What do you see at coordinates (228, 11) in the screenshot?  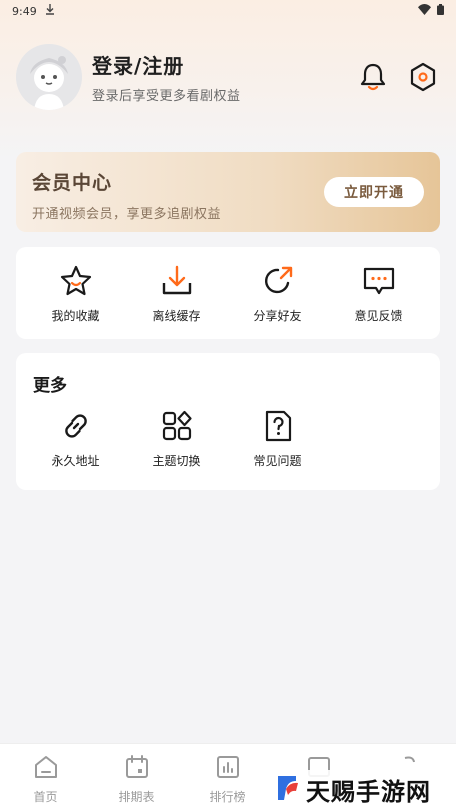 I see `status-bar: 9:49` at bounding box center [228, 11].